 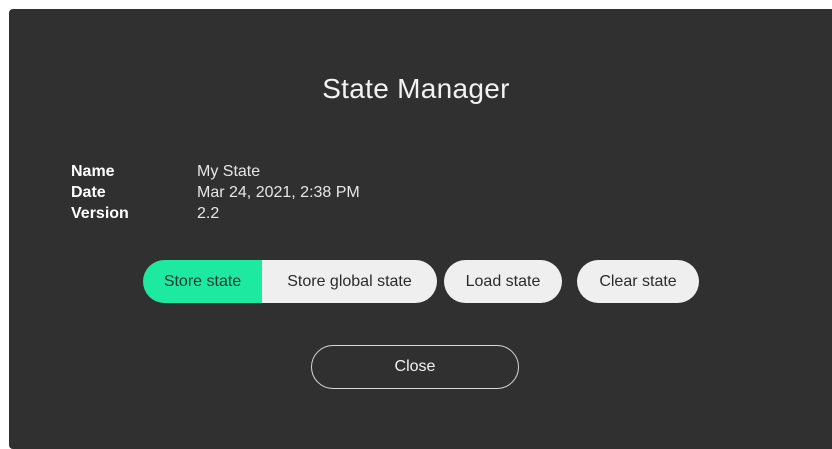 What do you see at coordinates (202, 281) in the screenshot?
I see `store-state-button: Store state` at bounding box center [202, 281].